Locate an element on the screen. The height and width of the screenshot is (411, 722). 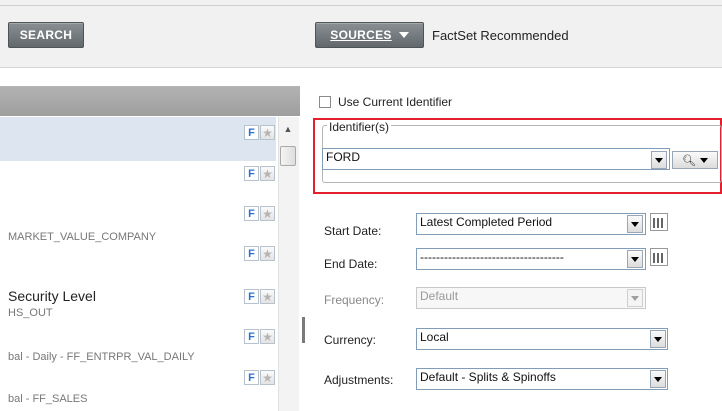
frequency-dropdown is located at coordinates (635, 298).